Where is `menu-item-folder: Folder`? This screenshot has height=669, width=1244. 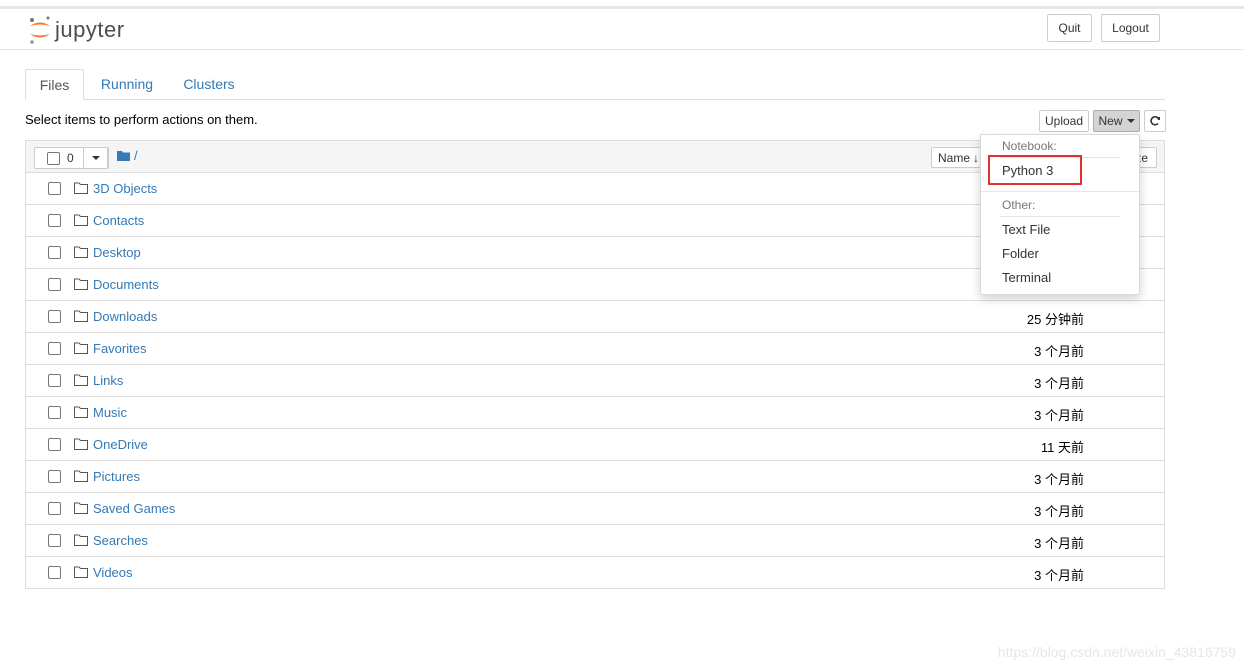
menu-item-folder: Folder is located at coordinates (1020, 253).